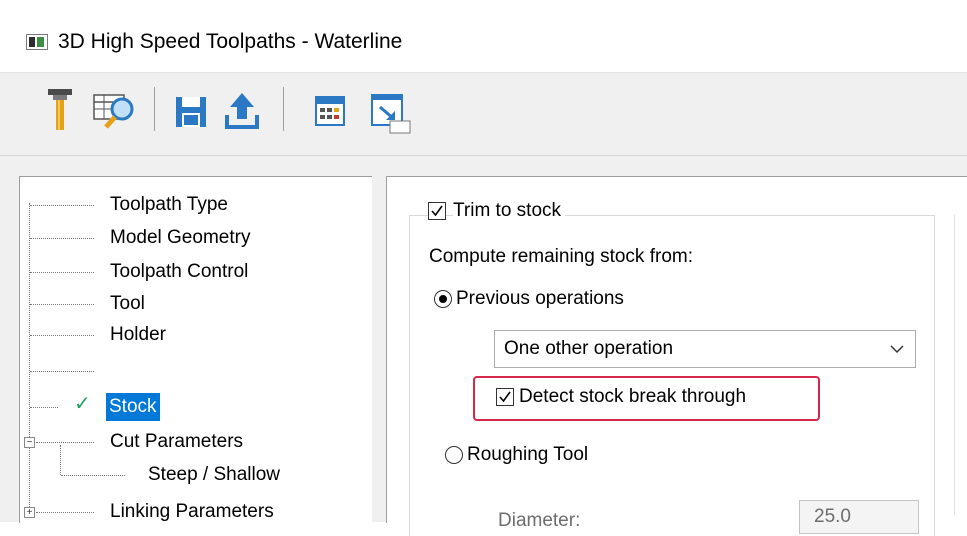  What do you see at coordinates (230, 41) in the screenshot?
I see `window-title: 3D High Speed Toolpaths - Waterline` at bounding box center [230, 41].